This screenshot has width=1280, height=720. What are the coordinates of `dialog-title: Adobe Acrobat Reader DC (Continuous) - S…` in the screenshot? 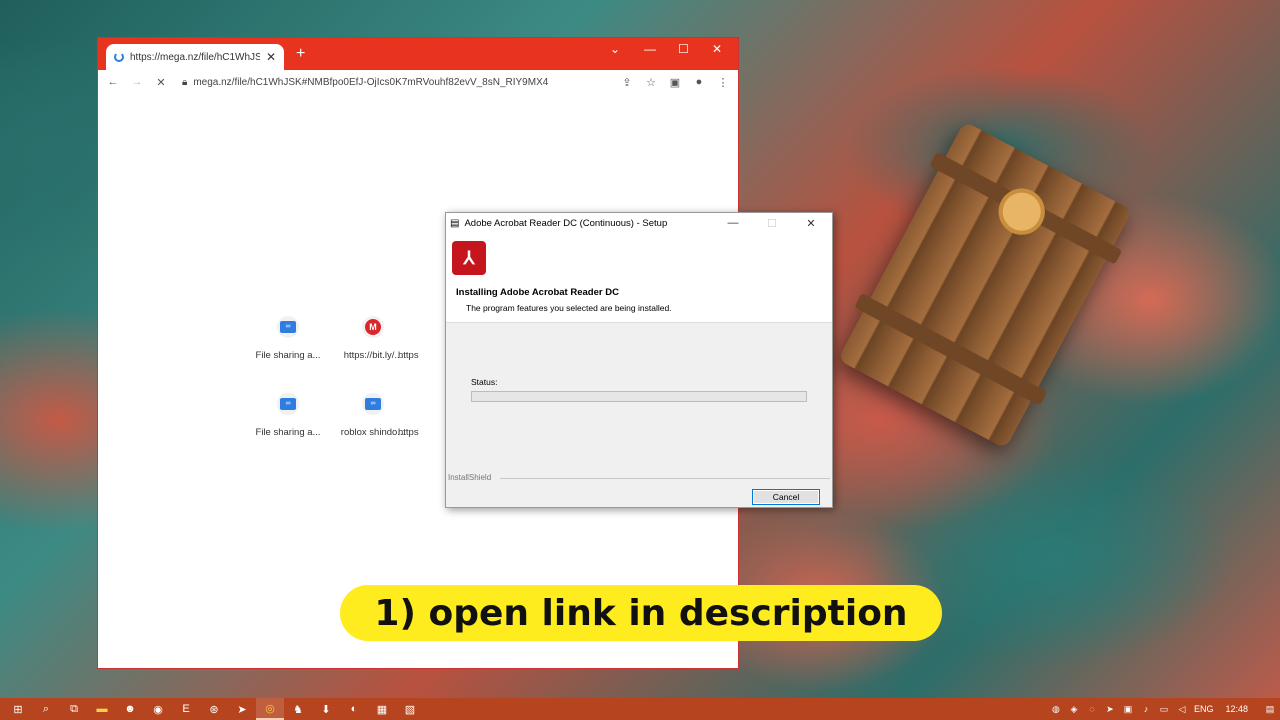 It's located at (566, 223).